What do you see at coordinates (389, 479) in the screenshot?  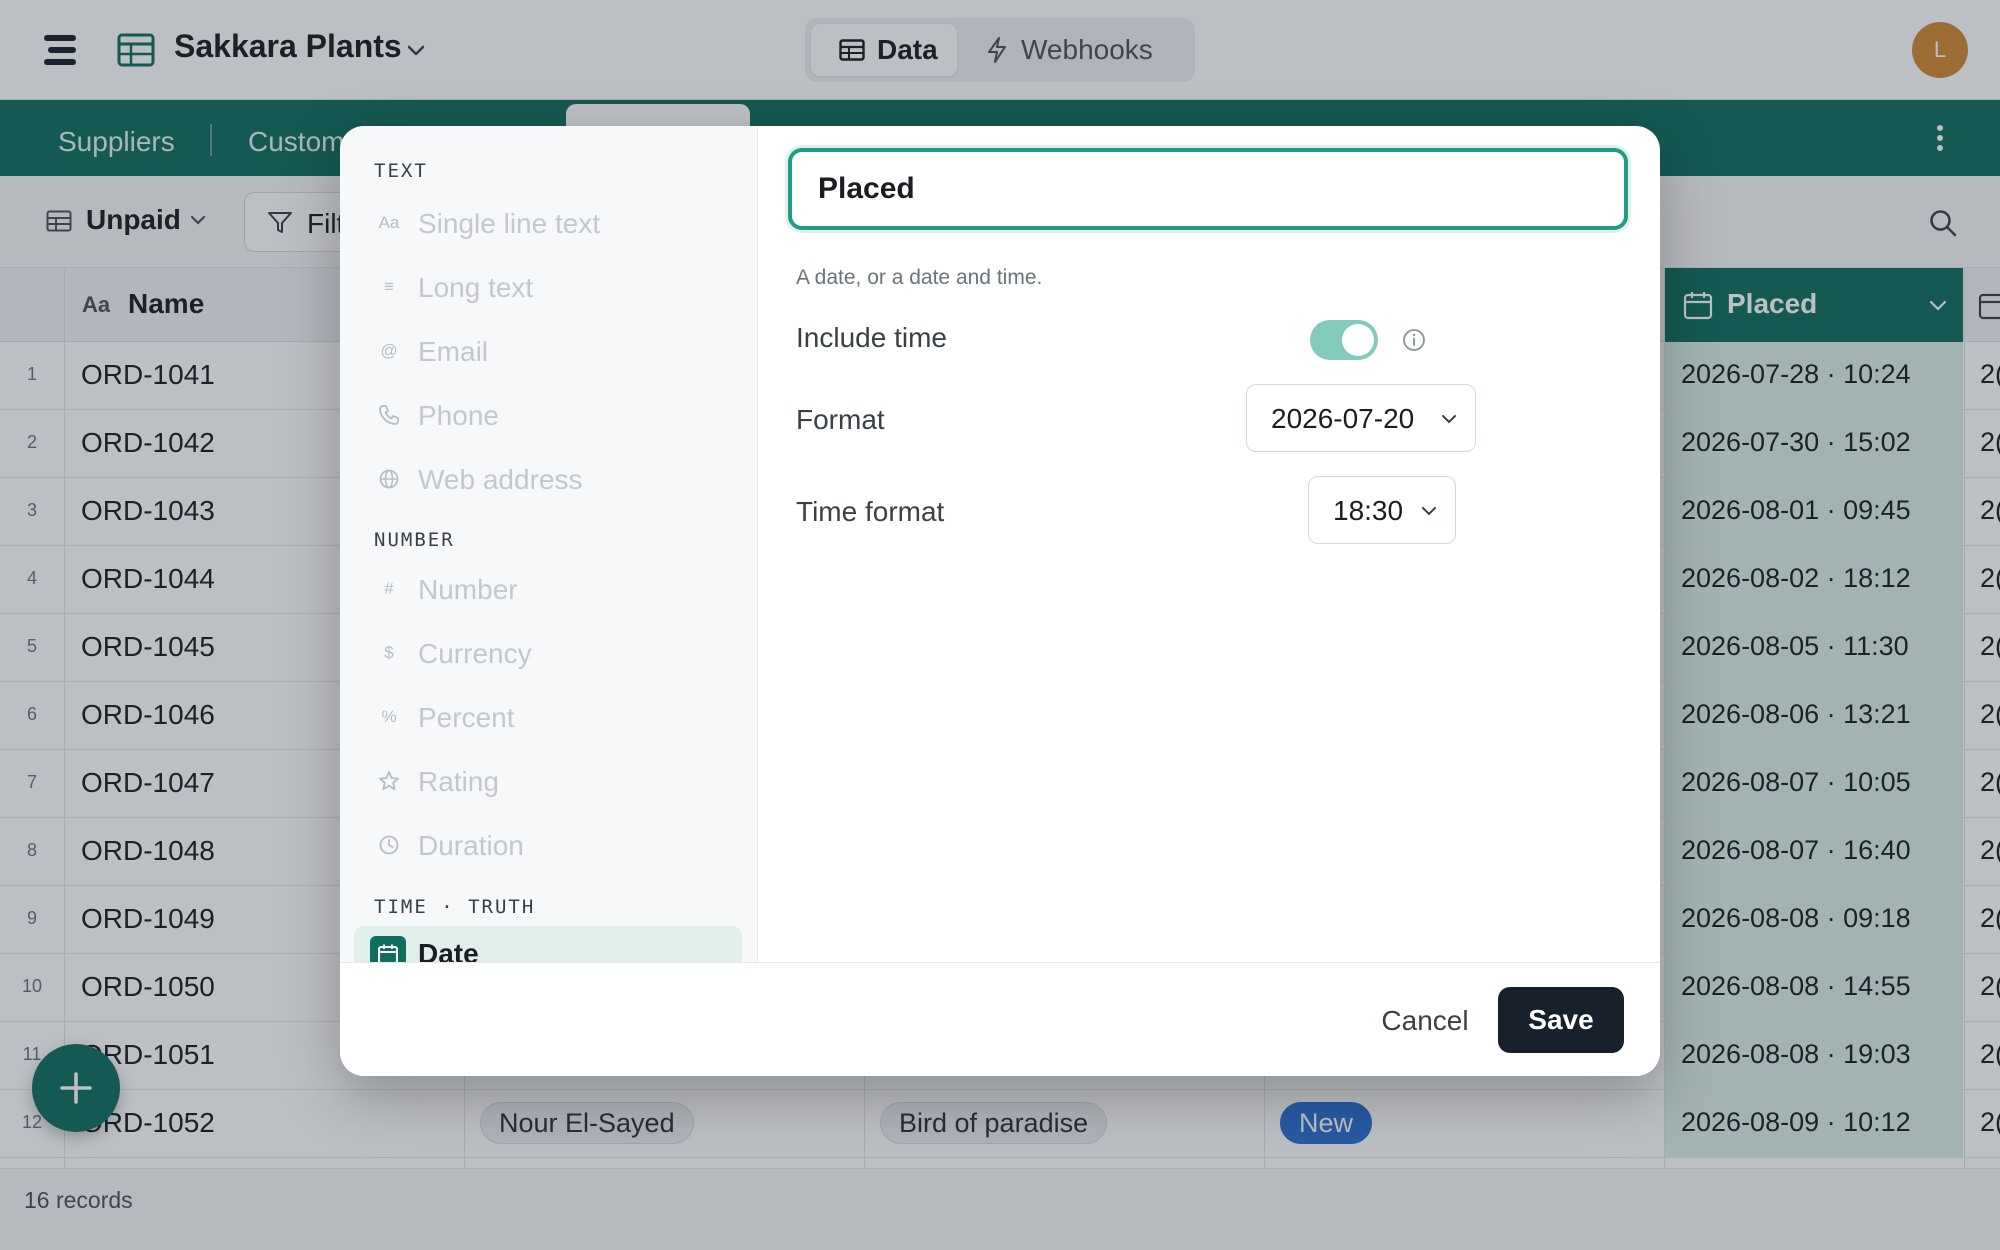 I see `globe-icon` at bounding box center [389, 479].